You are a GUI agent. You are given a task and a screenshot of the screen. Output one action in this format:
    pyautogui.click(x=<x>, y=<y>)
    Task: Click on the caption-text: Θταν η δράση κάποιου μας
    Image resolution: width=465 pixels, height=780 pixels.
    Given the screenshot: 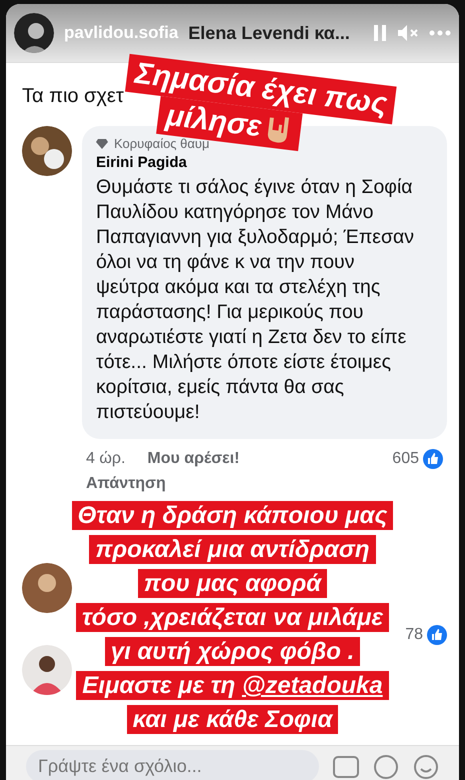 What is the action you would take?
    pyautogui.click(x=233, y=515)
    